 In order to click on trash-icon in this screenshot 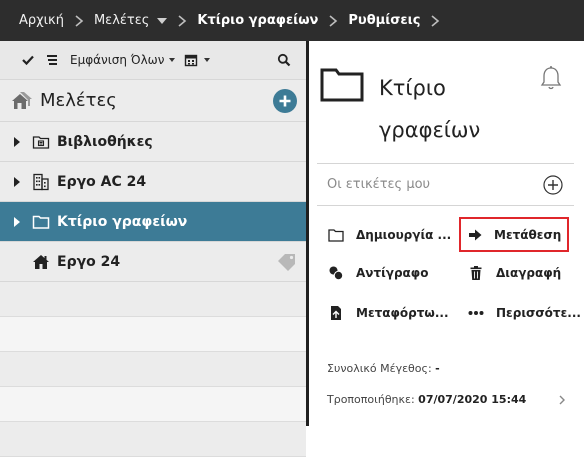, I will do `click(476, 273)`.